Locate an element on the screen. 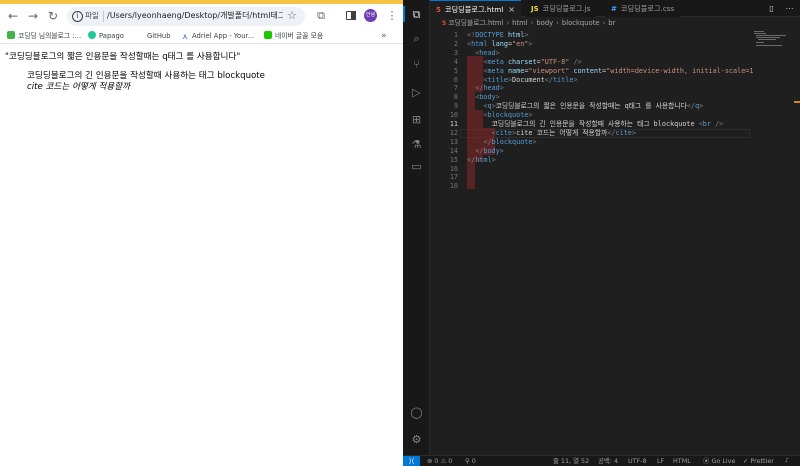 Image resolution: width=800 pixels, height=466 pixels. breadcrumb-blockquote: blockquote is located at coordinates (581, 23).